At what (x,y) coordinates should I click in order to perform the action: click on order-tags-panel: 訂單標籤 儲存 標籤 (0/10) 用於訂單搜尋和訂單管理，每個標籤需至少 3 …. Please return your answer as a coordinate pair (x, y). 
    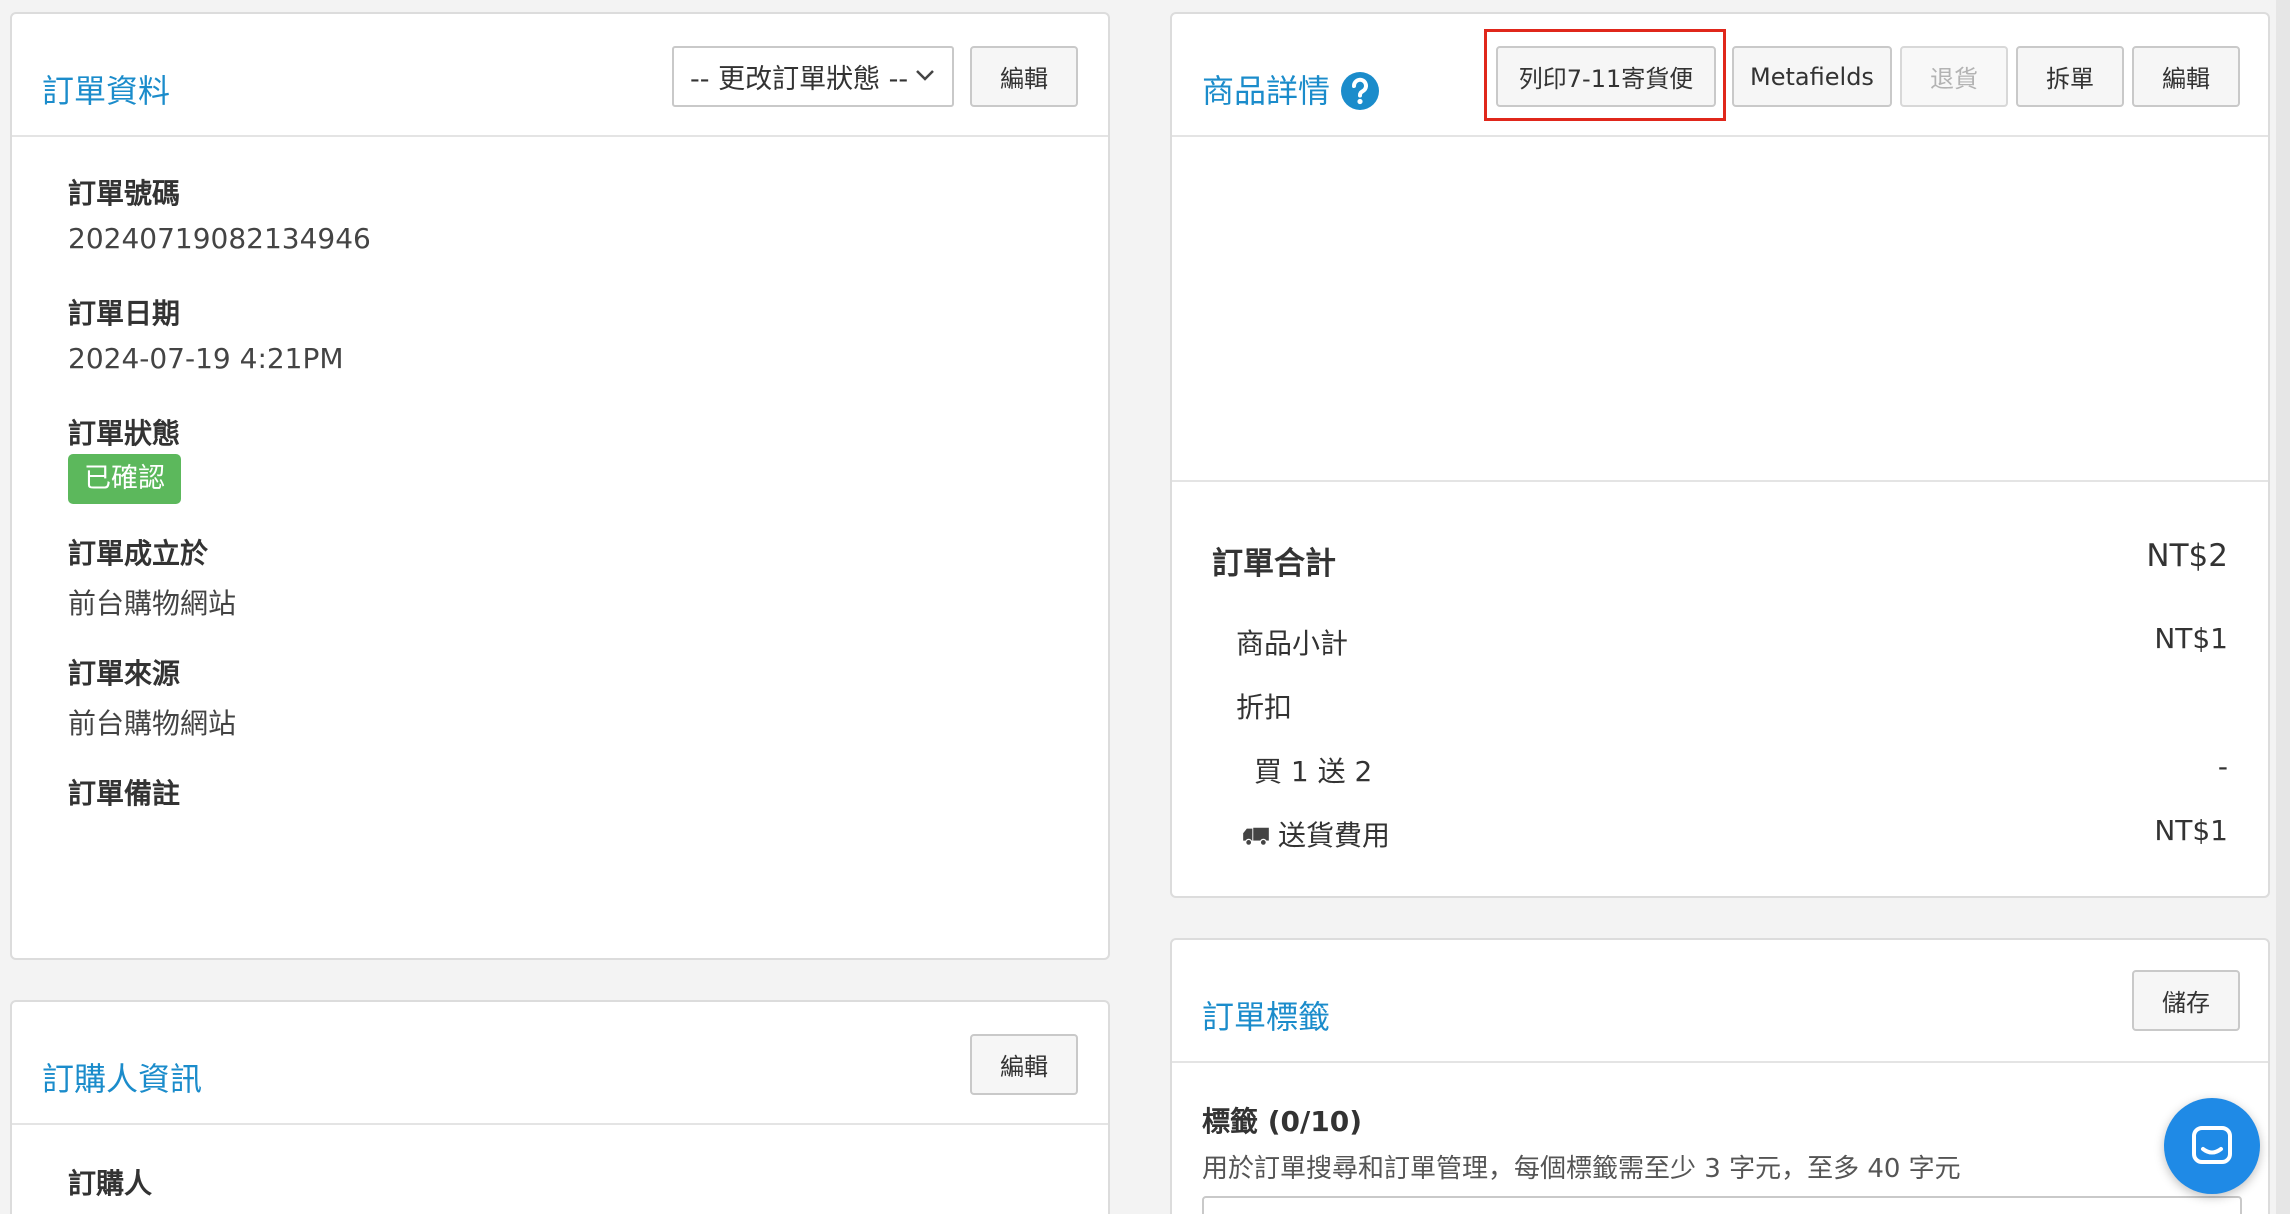
    Looking at the image, I should click on (1720, 1076).